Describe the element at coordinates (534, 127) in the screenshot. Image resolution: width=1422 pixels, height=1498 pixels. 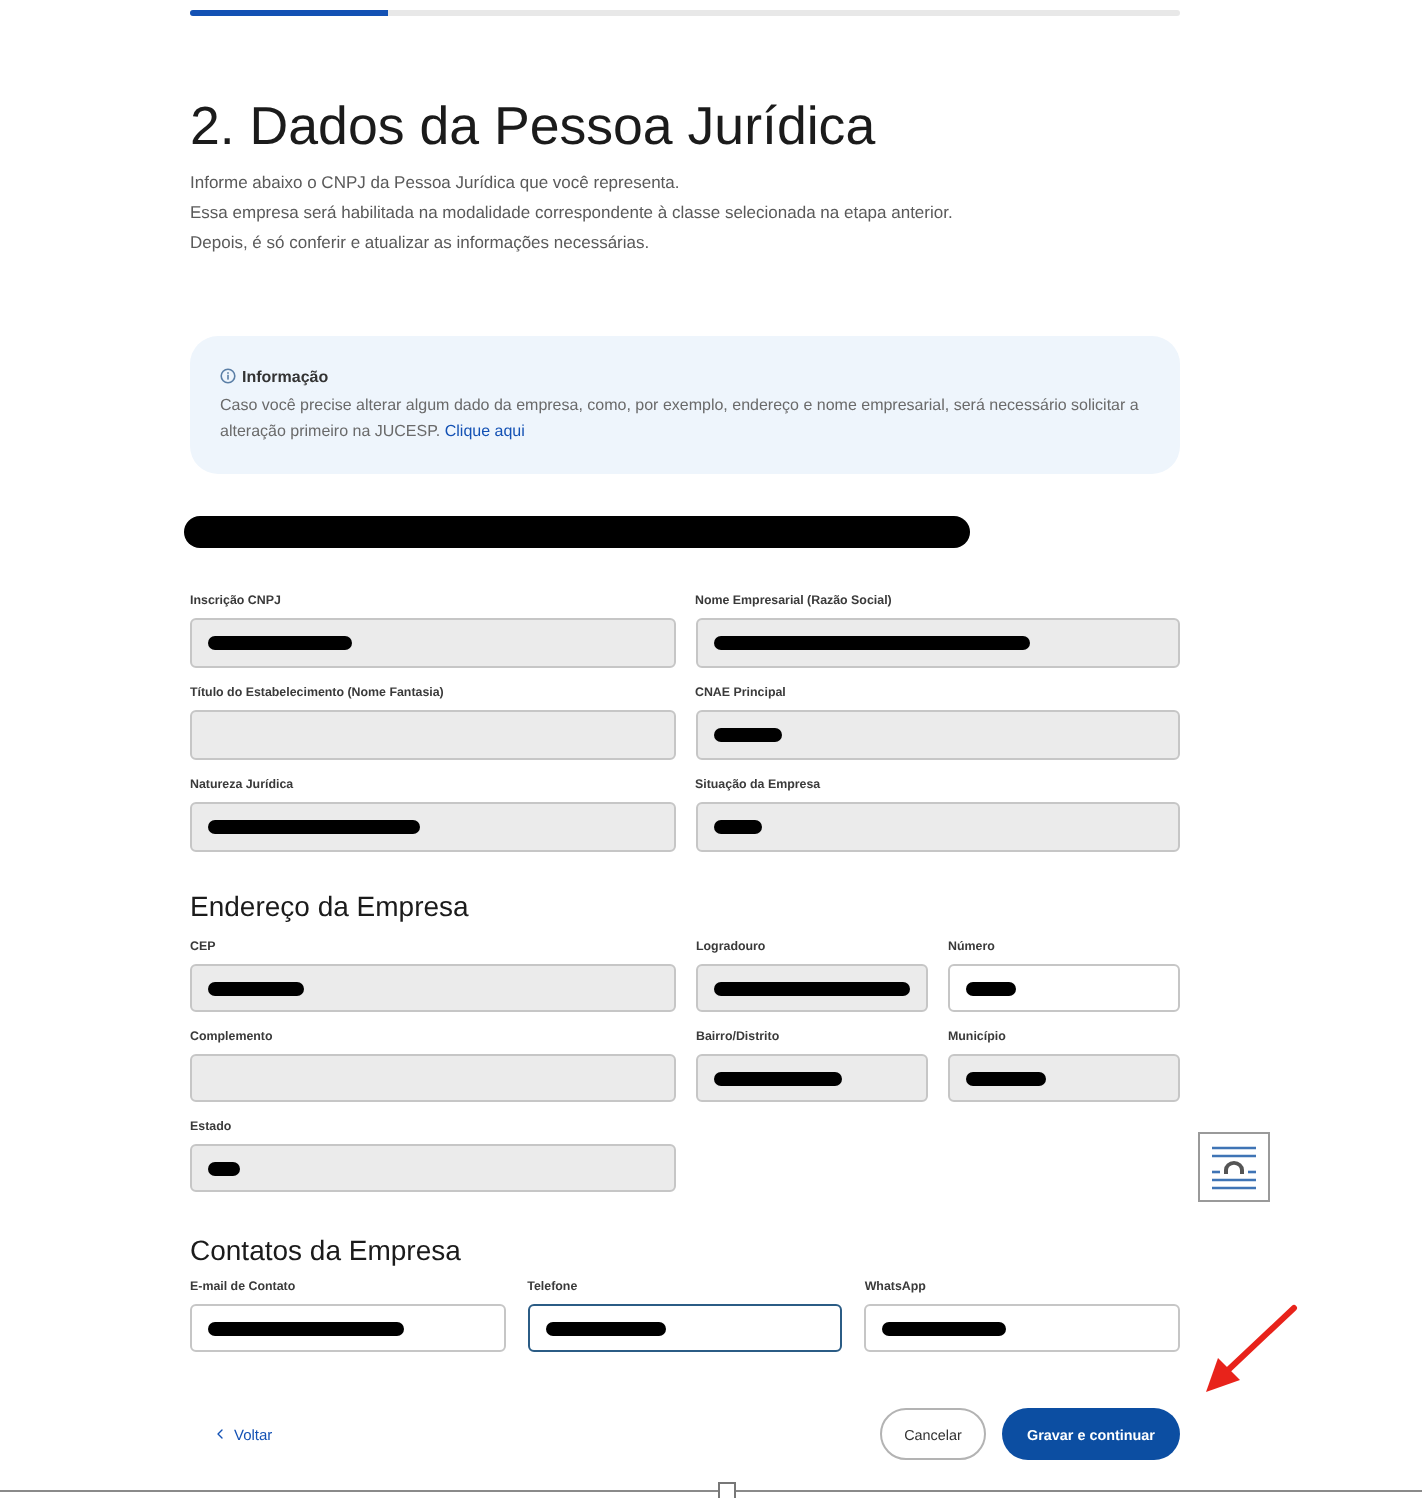
I see `page-title: 2. Dados da Pessoa Jurídica` at that location.